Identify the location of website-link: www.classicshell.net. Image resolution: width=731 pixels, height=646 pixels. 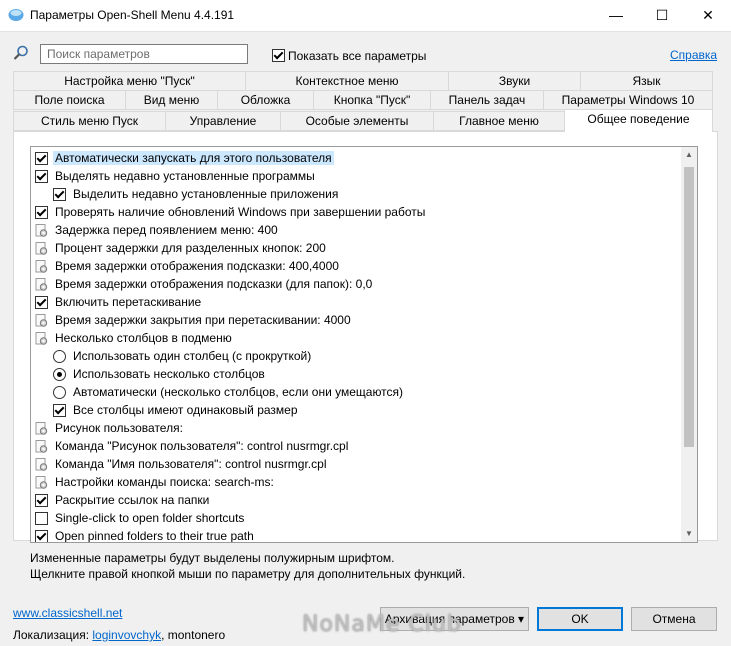
(67, 613).